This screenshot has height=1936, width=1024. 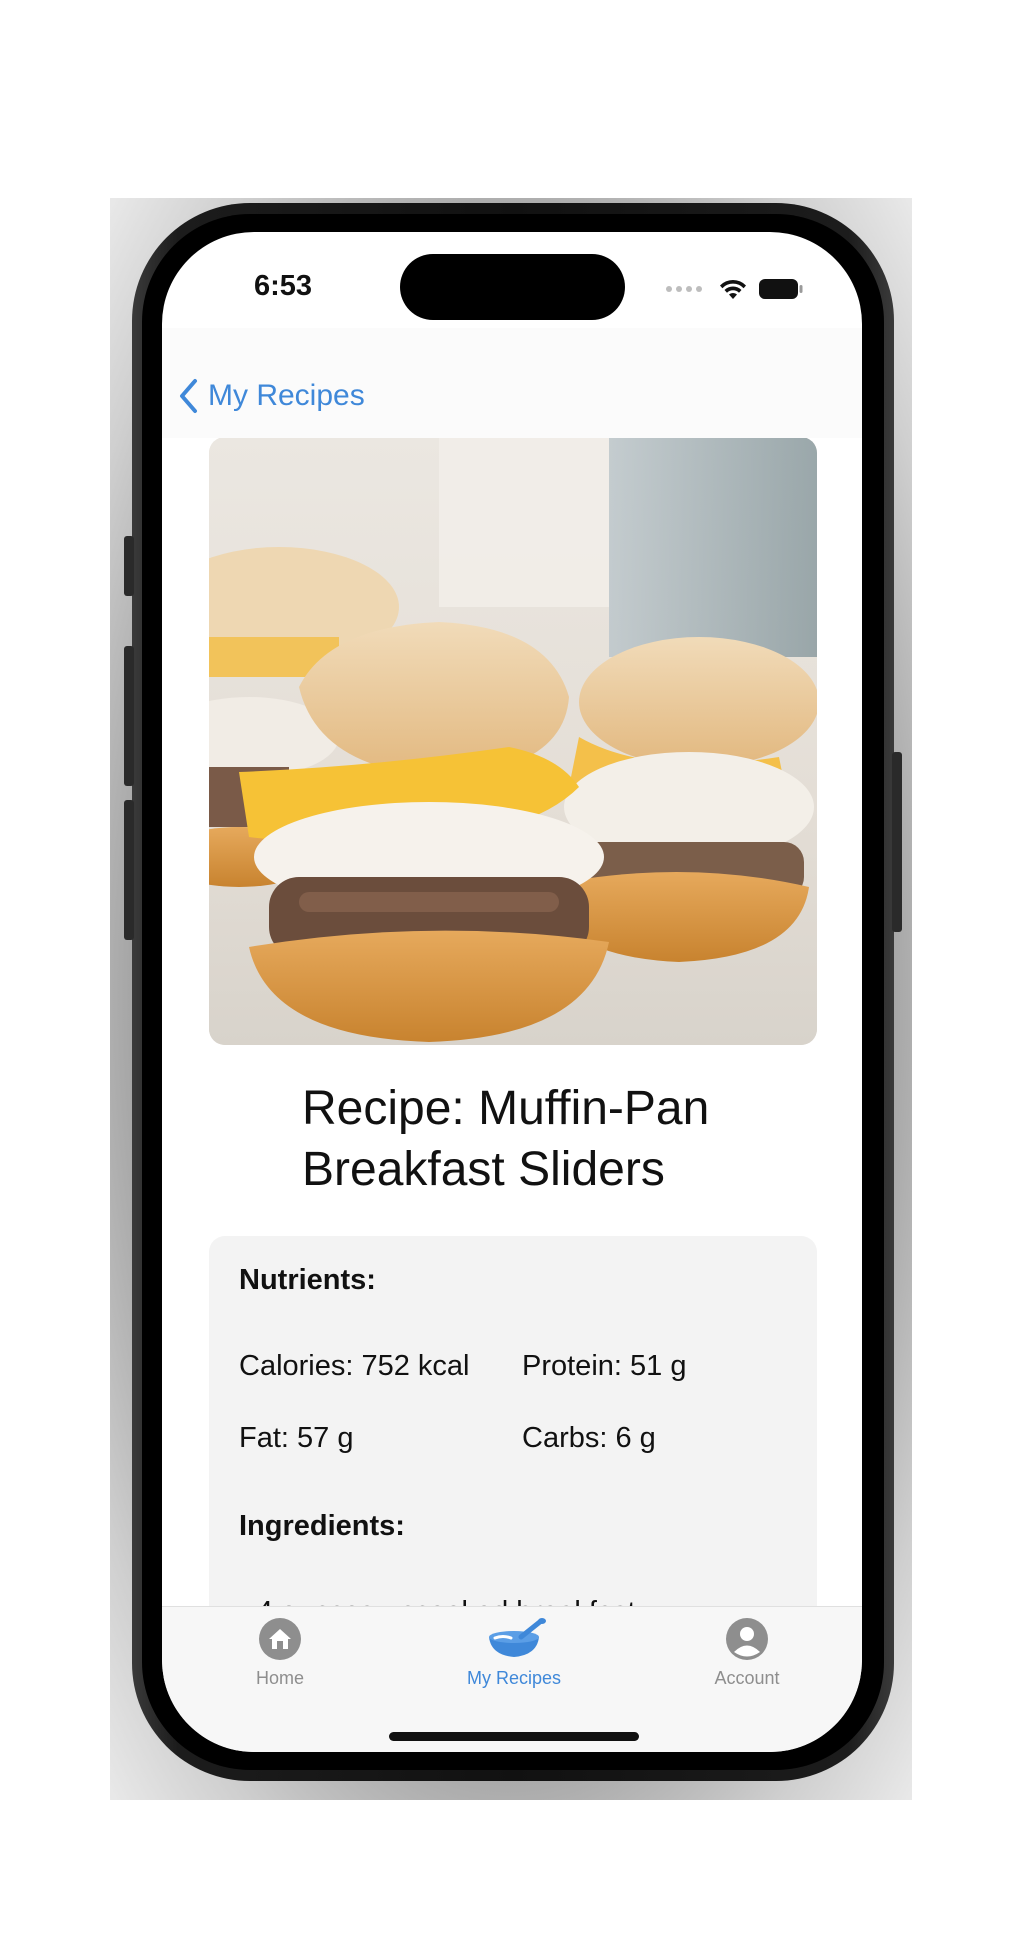 What do you see at coordinates (537, 1139) in the screenshot?
I see `recipe-title: Recipe: Muffin-Pan Breakfast Sliders` at bounding box center [537, 1139].